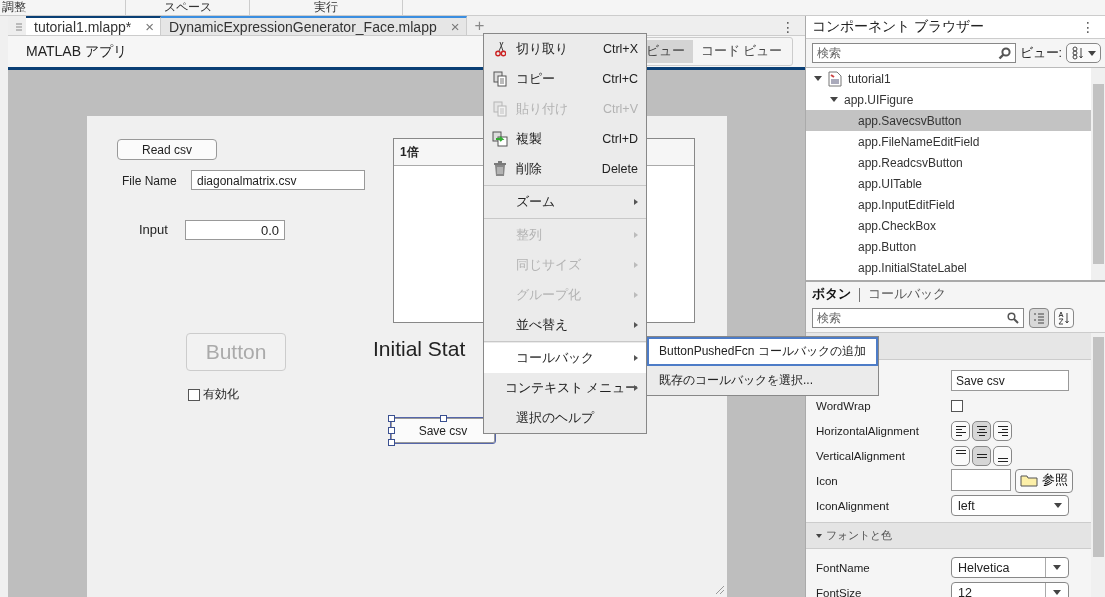  I want to click on menu-item: 切り取り Ctrl+X, so click(565, 49).